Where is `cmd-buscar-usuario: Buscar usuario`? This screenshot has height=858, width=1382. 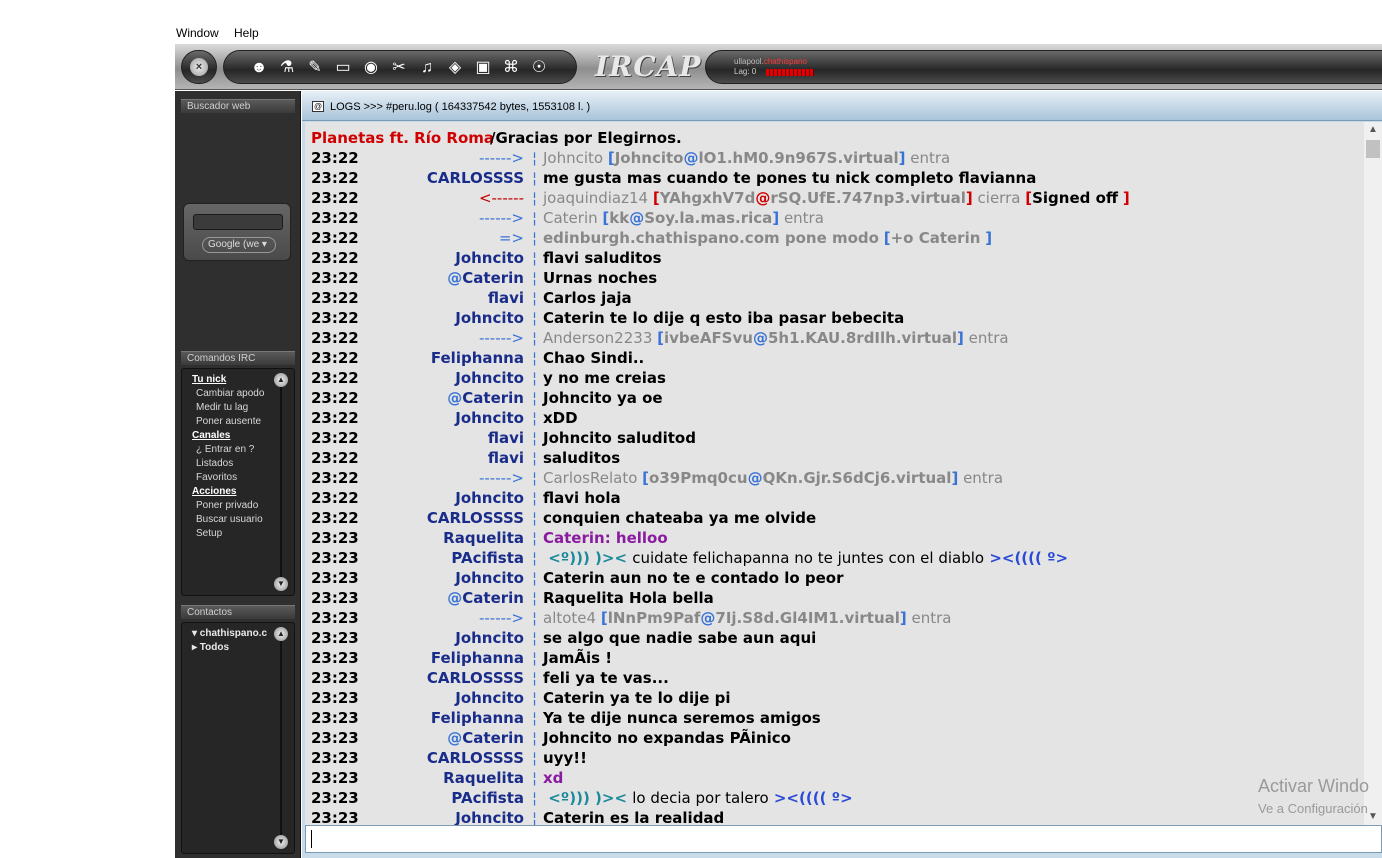
cmd-buscar-usuario: Buscar usuario is located at coordinates (229, 520).